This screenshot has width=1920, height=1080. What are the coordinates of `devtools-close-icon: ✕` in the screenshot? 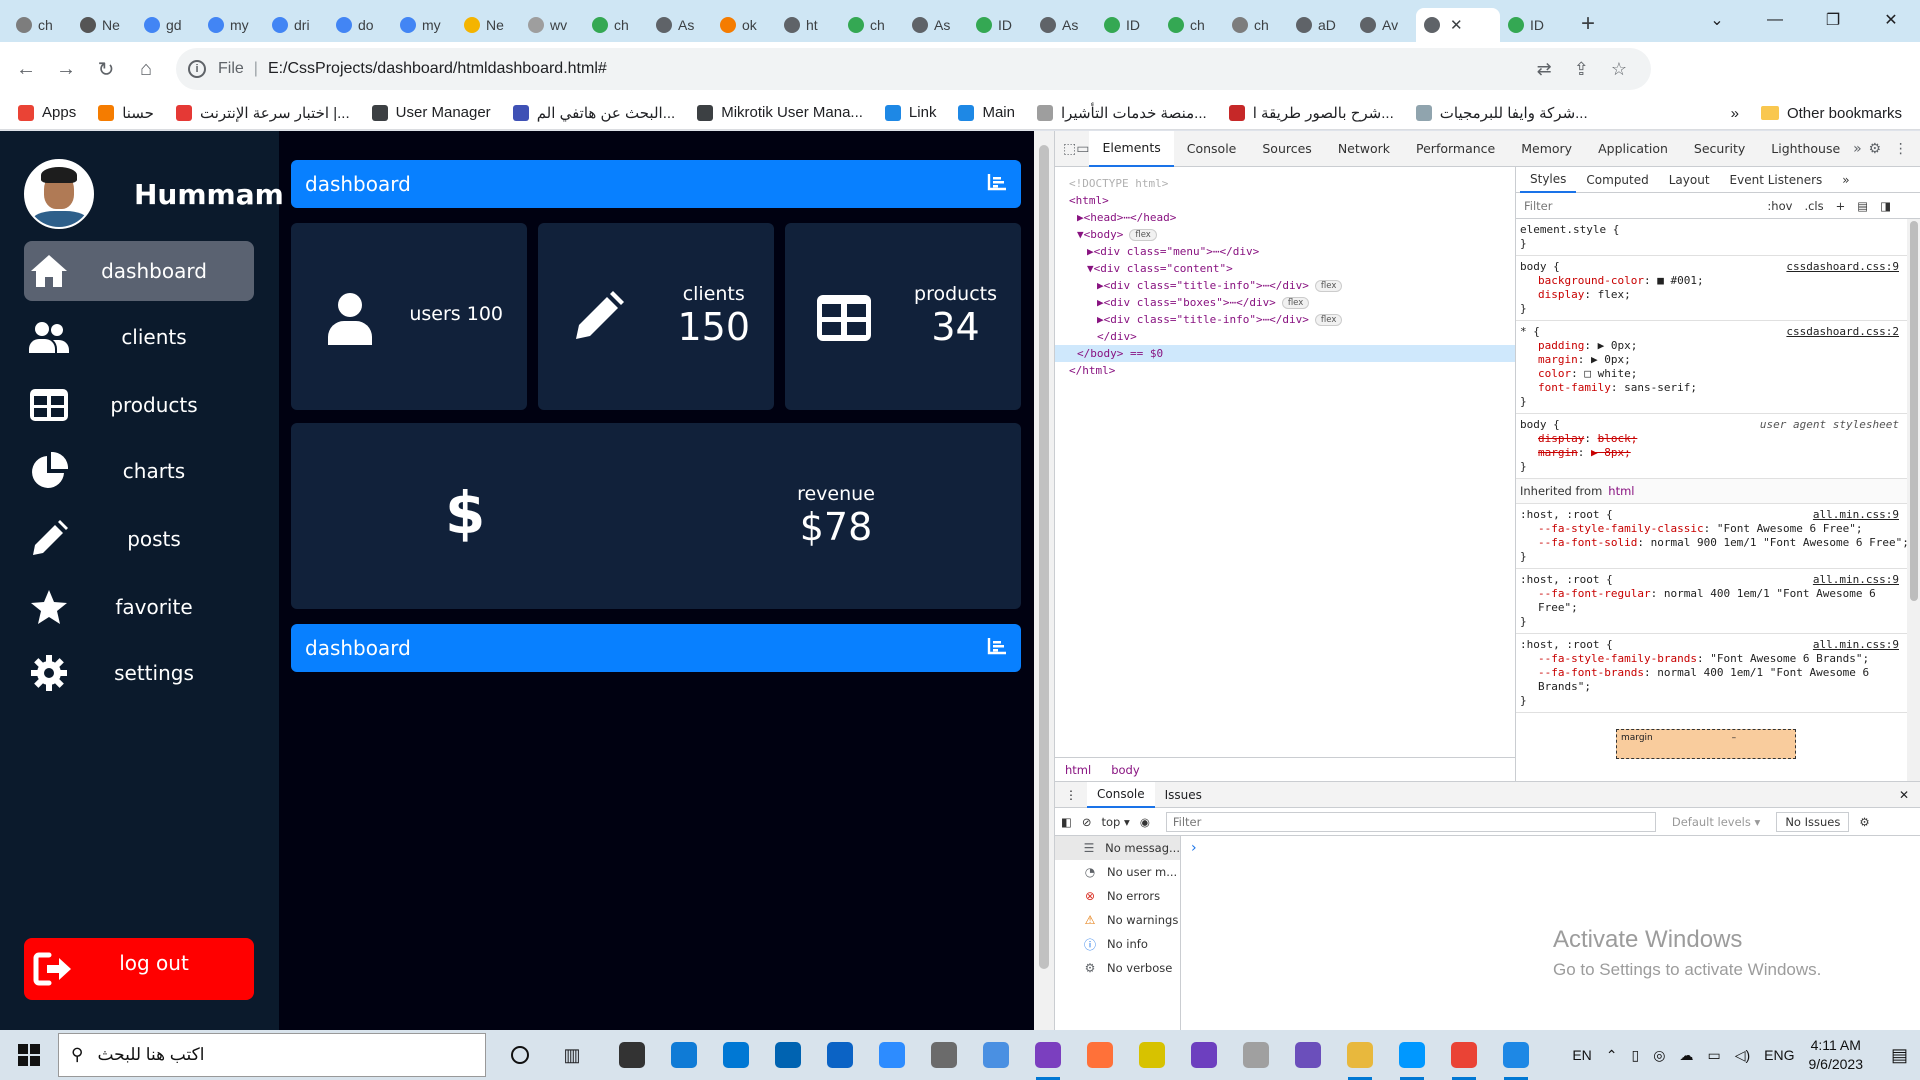 It's located at (1917, 149).